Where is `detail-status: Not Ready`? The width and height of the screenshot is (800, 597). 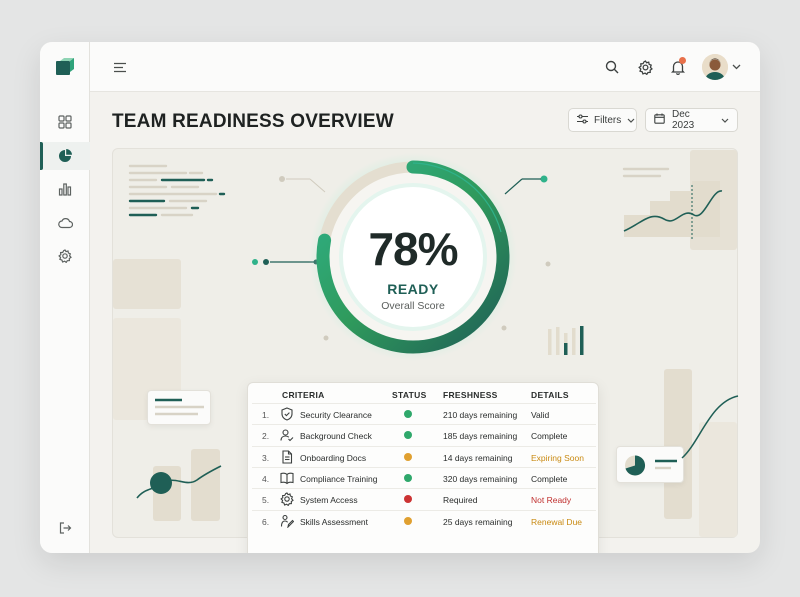 detail-status: Not Ready is located at coordinates (551, 500).